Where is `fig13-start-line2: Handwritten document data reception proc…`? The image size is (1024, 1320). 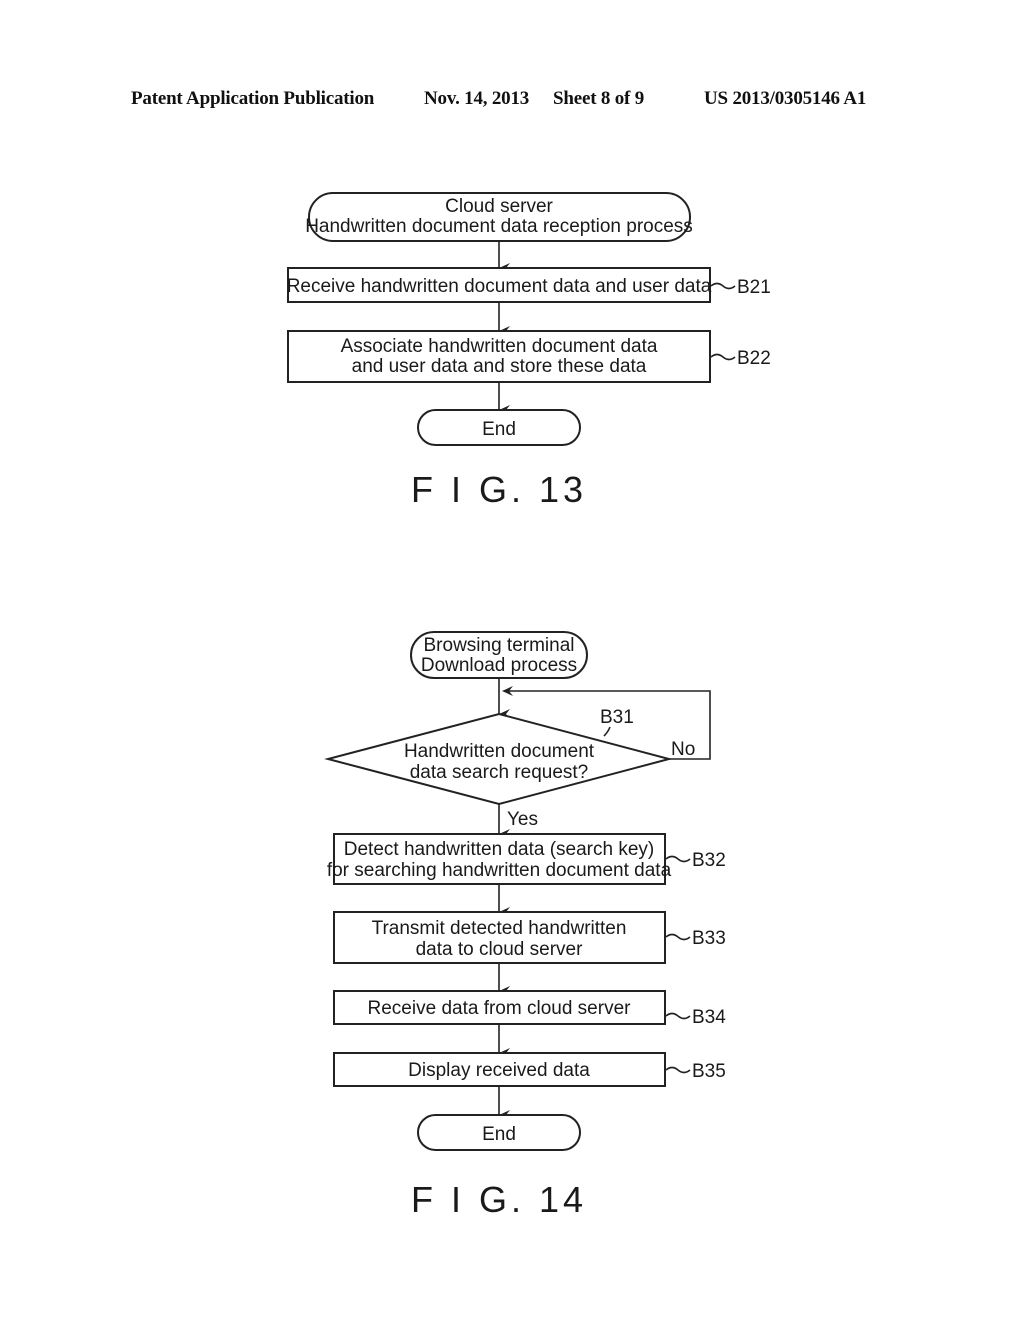 fig13-start-line2: Handwritten document data reception proc… is located at coordinates (499, 226).